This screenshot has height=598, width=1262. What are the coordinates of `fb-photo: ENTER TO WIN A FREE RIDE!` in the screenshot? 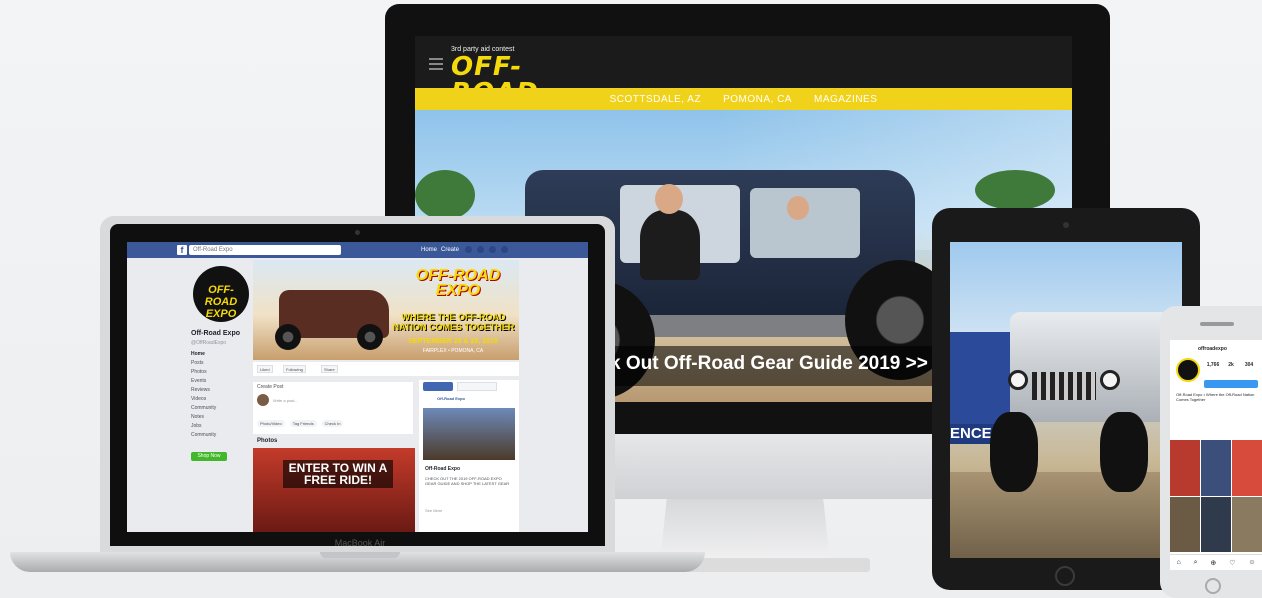 It's located at (334, 490).